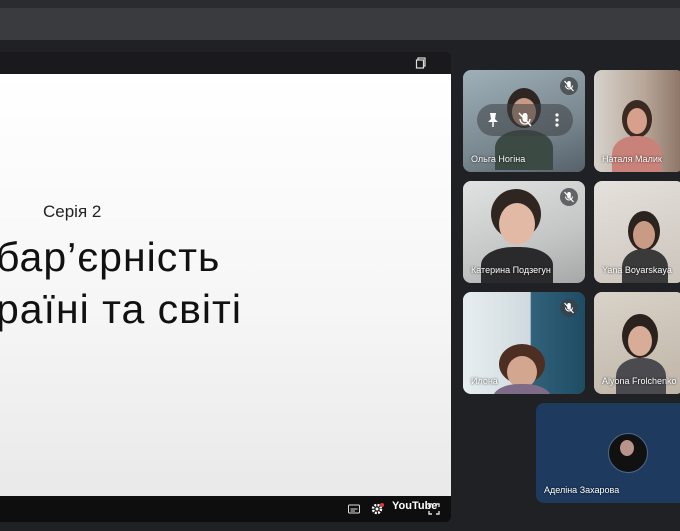  What do you see at coordinates (637, 270) in the screenshot?
I see `participant-name: Yana Boyarskaya` at bounding box center [637, 270].